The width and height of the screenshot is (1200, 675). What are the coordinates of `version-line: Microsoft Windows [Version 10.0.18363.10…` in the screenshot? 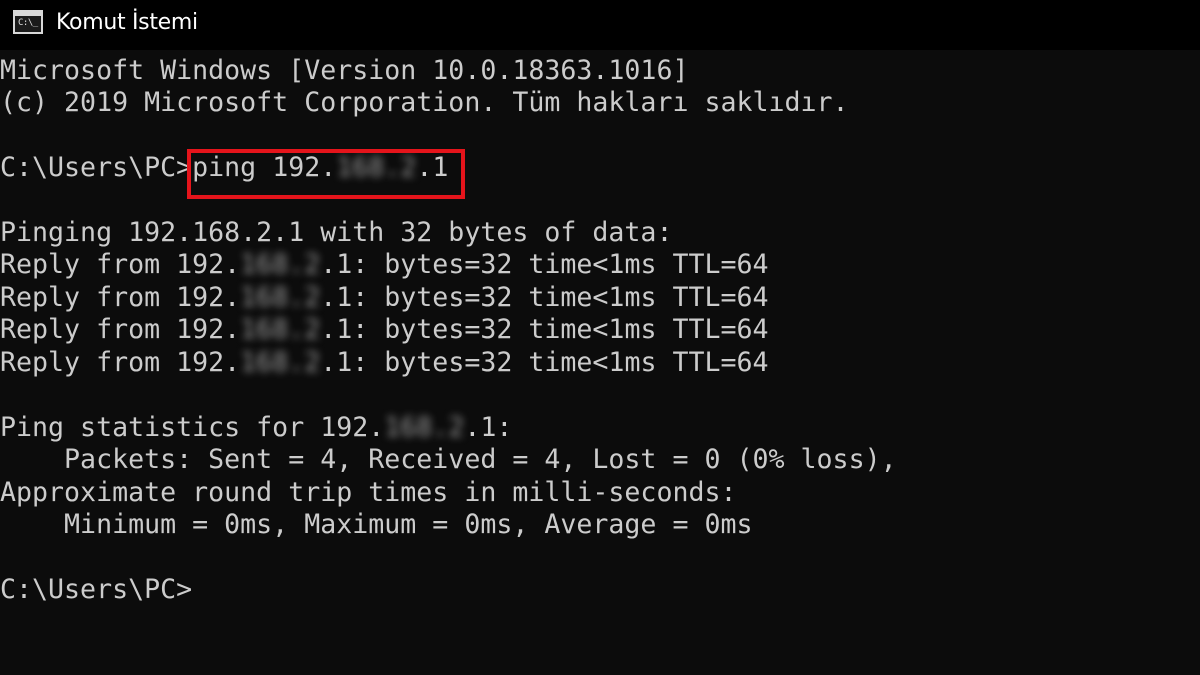 It's located at (344, 70).